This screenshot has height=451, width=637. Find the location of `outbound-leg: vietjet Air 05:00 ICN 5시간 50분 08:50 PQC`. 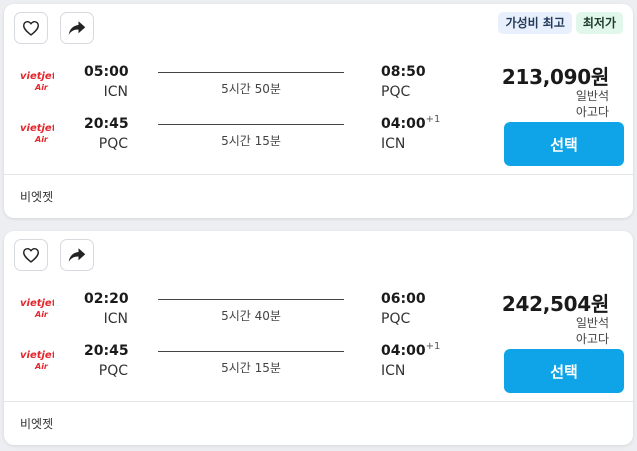

outbound-leg: vietjet Air 05:00 ICN 5시간 50분 08:50 PQC is located at coordinates (254, 83).